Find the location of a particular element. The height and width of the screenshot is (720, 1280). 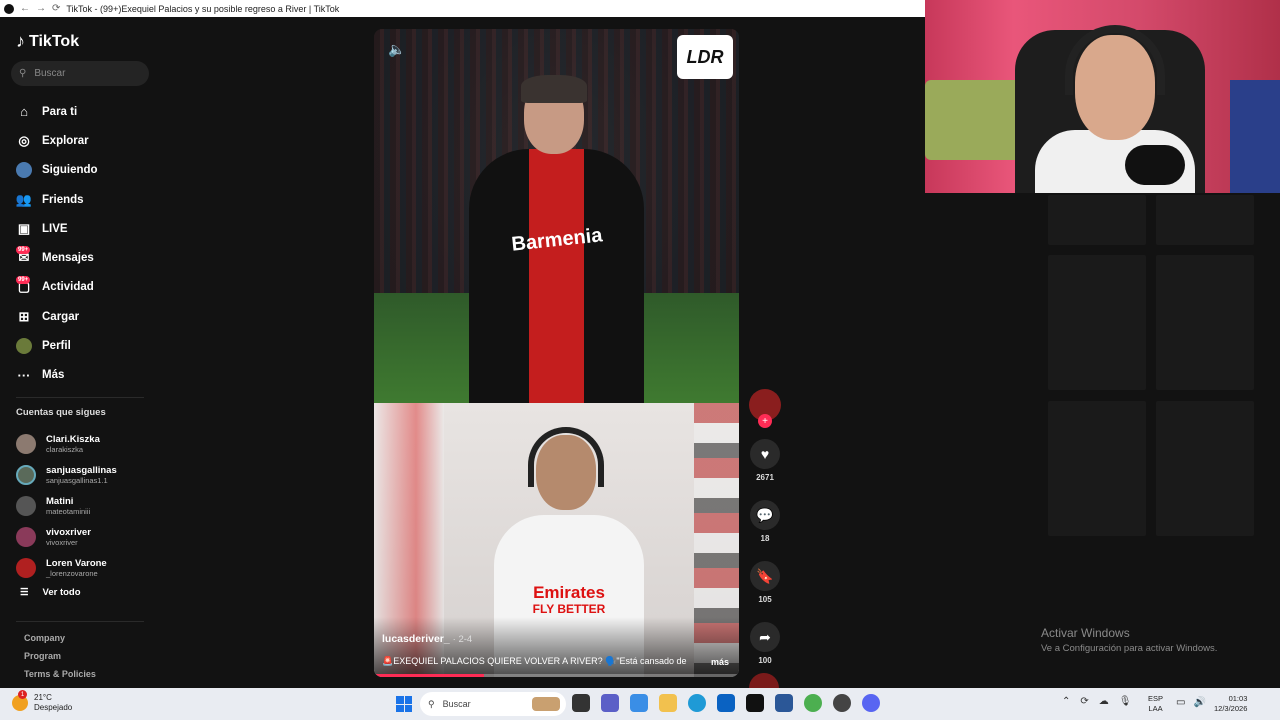

activation-title: Activar Windows is located at coordinates (1085, 633).